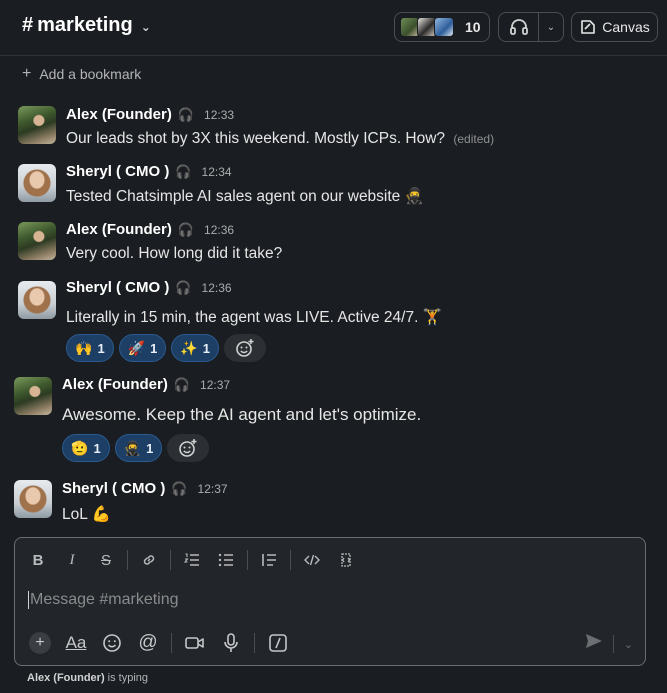 The image size is (667, 693). What do you see at coordinates (473, 27) in the screenshot?
I see `member-count: 10` at bounding box center [473, 27].